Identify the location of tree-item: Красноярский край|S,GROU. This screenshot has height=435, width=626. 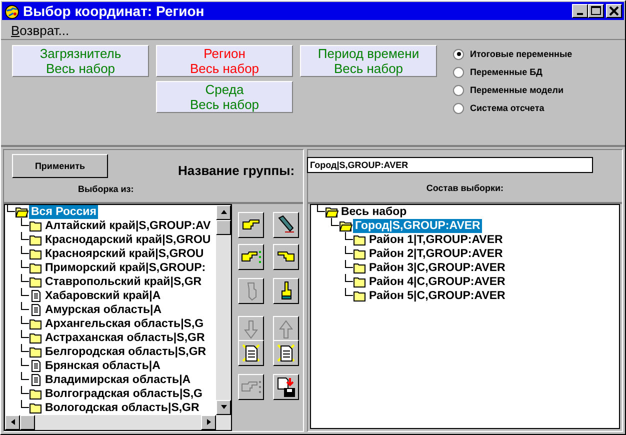
(124, 253).